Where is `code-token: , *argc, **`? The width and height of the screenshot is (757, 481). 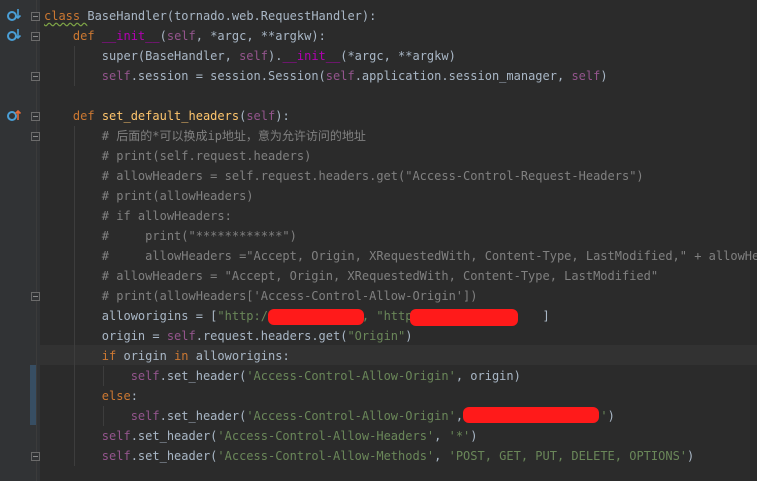
code-token: , *argc, ** is located at coordinates (235, 36).